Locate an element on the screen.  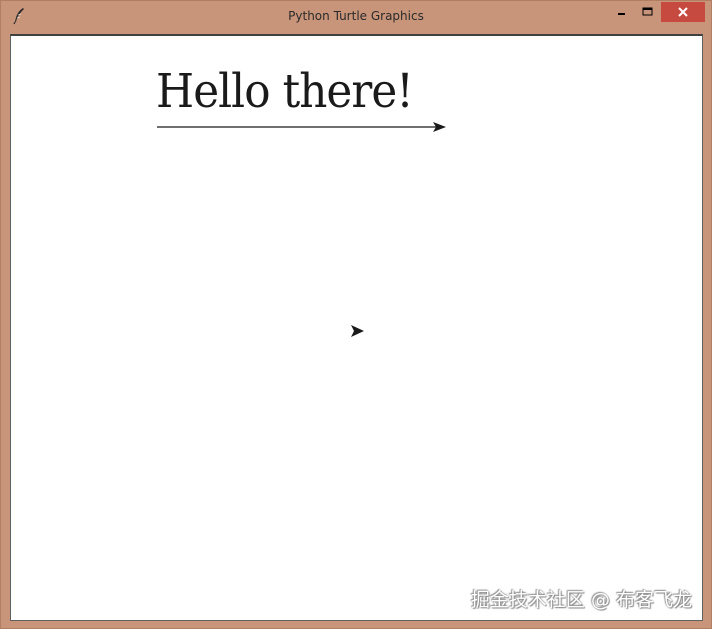
close-button is located at coordinates (683, 12).